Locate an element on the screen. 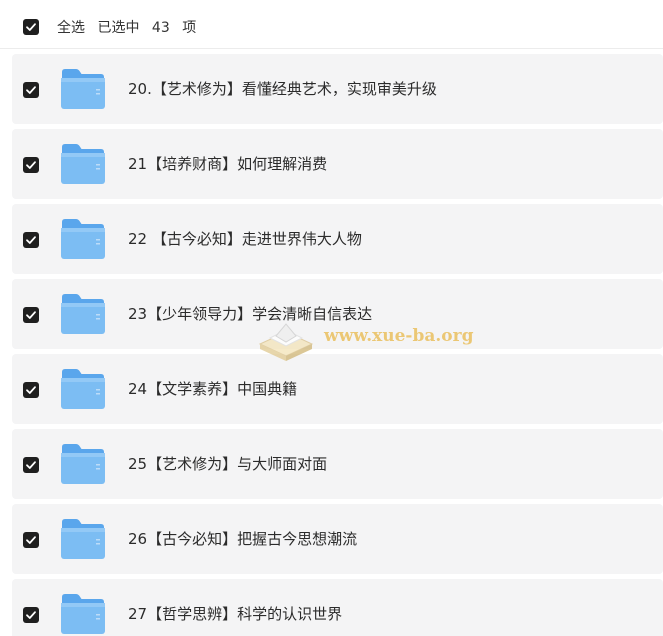 The width and height of the screenshot is (663, 636). item-label: 24【文学素养】中国典籍 is located at coordinates (213, 389).